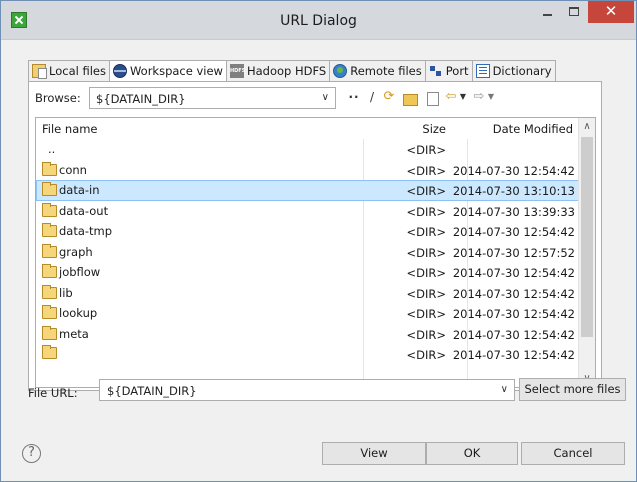 The height and width of the screenshot is (482, 637). Describe the element at coordinates (167, 71) in the screenshot. I see `tab-workspace-view: Workspace view` at that location.